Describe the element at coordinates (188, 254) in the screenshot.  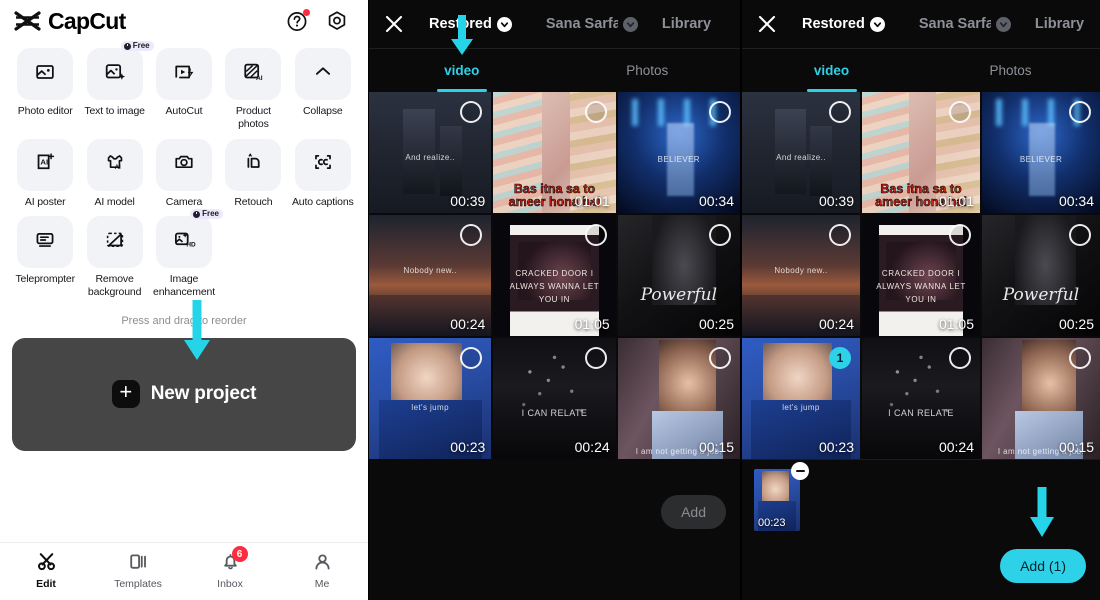
I see `tool-image-enhancement: Free HD Image enhancement` at that location.